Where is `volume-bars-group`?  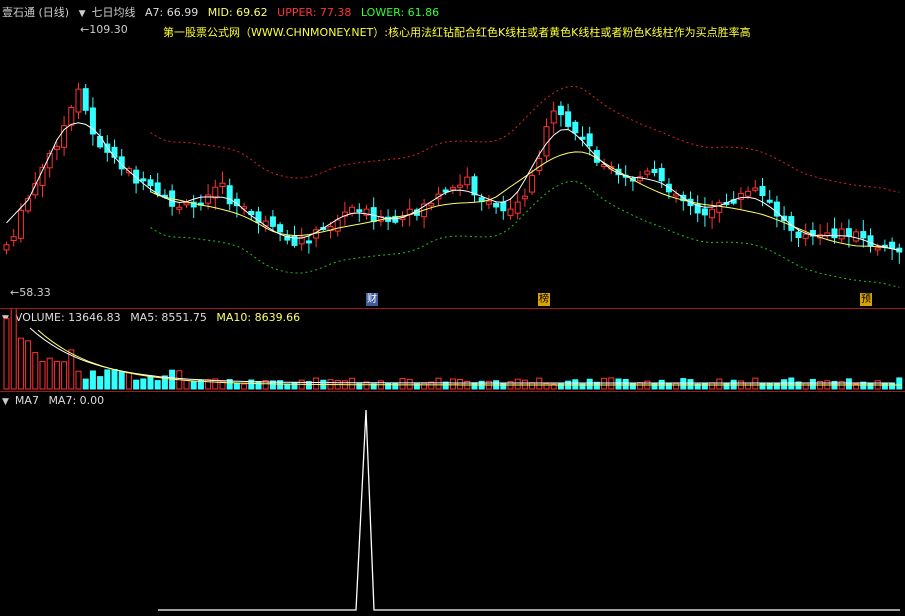 volume-bars-group is located at coordinates (453, 349).